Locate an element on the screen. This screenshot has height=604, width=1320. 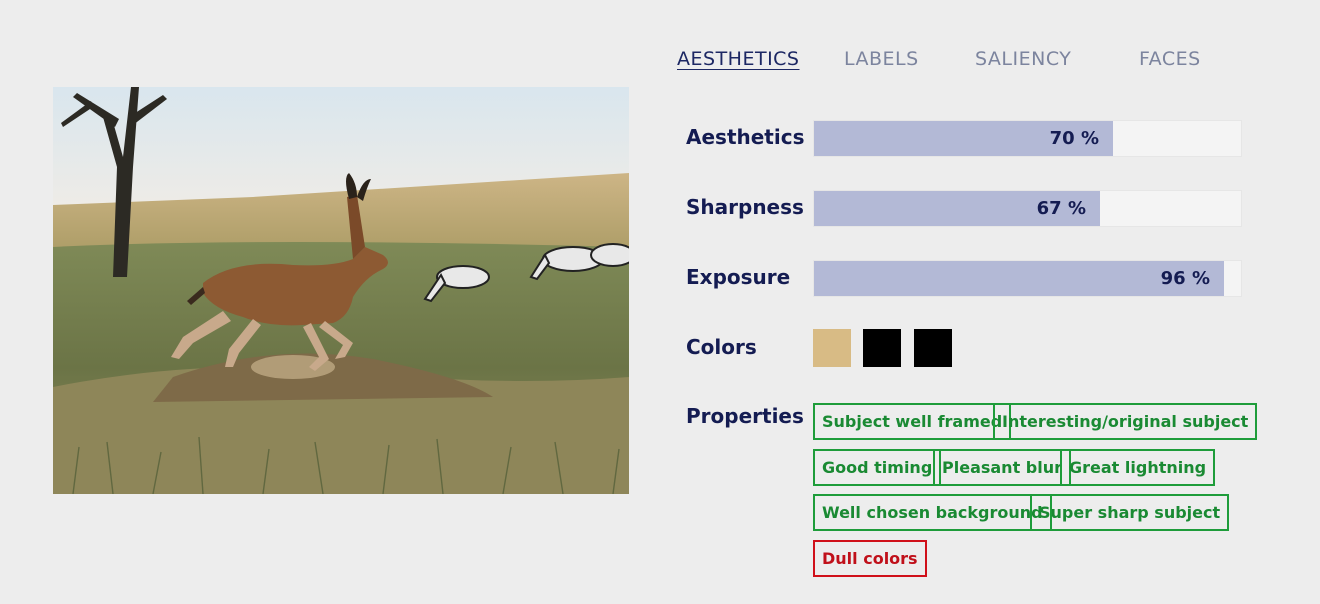
exposure-bar: 96 % is located at coordinates (1027, 278).